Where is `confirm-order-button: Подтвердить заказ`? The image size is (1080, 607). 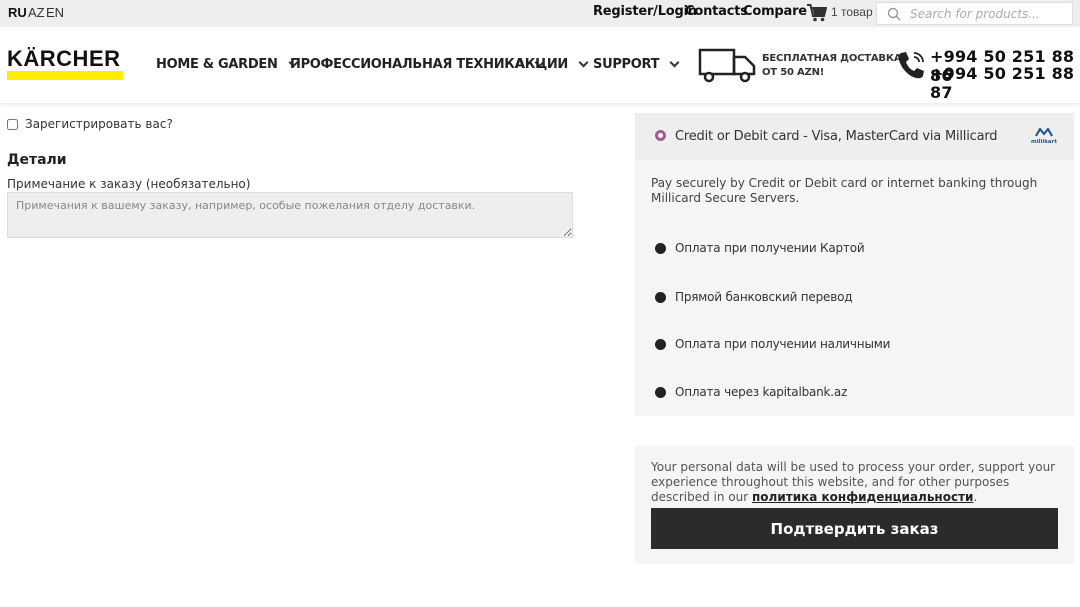 confirm-order-button: Подтвердить заказ is located at coordinates (854, 528).